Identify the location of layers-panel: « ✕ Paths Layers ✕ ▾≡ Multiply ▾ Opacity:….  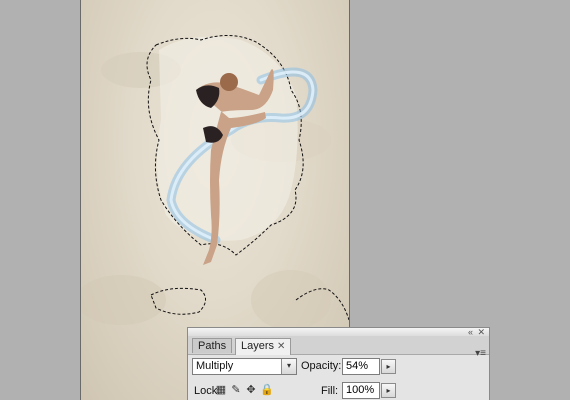
(338, 363).